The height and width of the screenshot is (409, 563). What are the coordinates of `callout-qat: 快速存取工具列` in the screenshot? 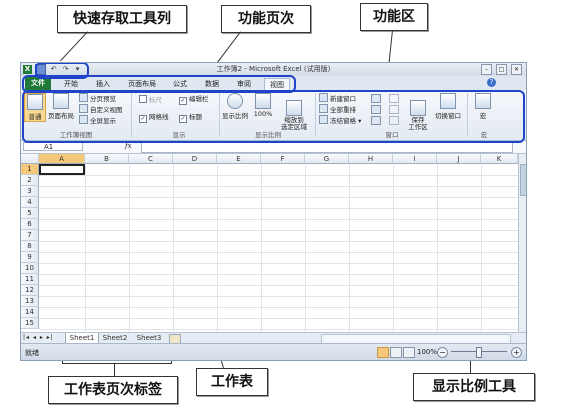 It's located at (122, 19).